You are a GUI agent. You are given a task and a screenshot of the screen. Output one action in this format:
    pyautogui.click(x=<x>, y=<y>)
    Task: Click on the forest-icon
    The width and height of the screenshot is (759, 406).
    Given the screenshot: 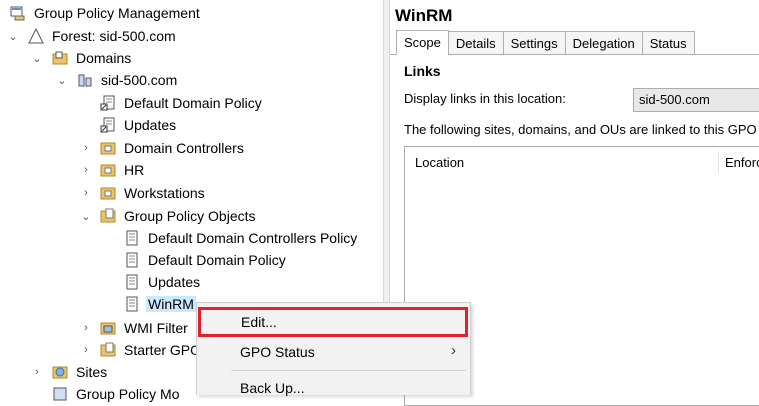 What is the action you would take?
    pyautogui.click(x=36, y=36)
    